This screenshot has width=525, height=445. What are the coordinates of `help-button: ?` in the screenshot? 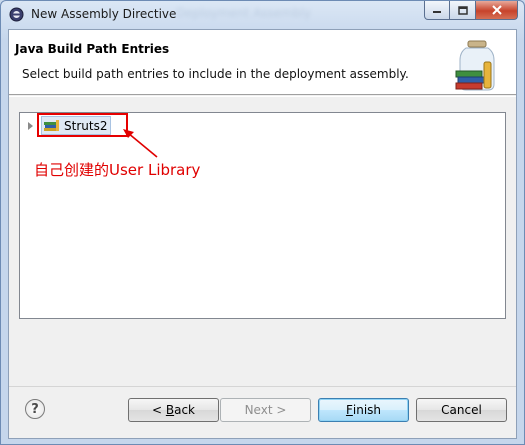 It's located at (35, 409).